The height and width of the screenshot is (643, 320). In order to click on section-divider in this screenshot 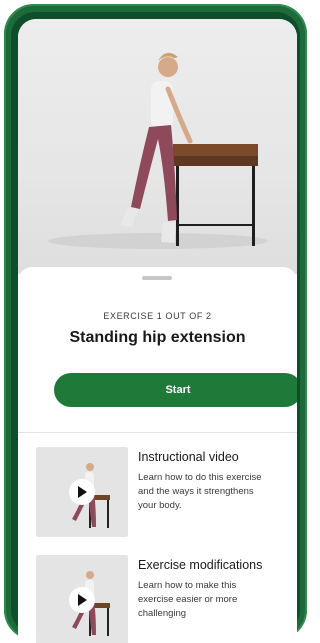, I will do `click(157, 432)`.